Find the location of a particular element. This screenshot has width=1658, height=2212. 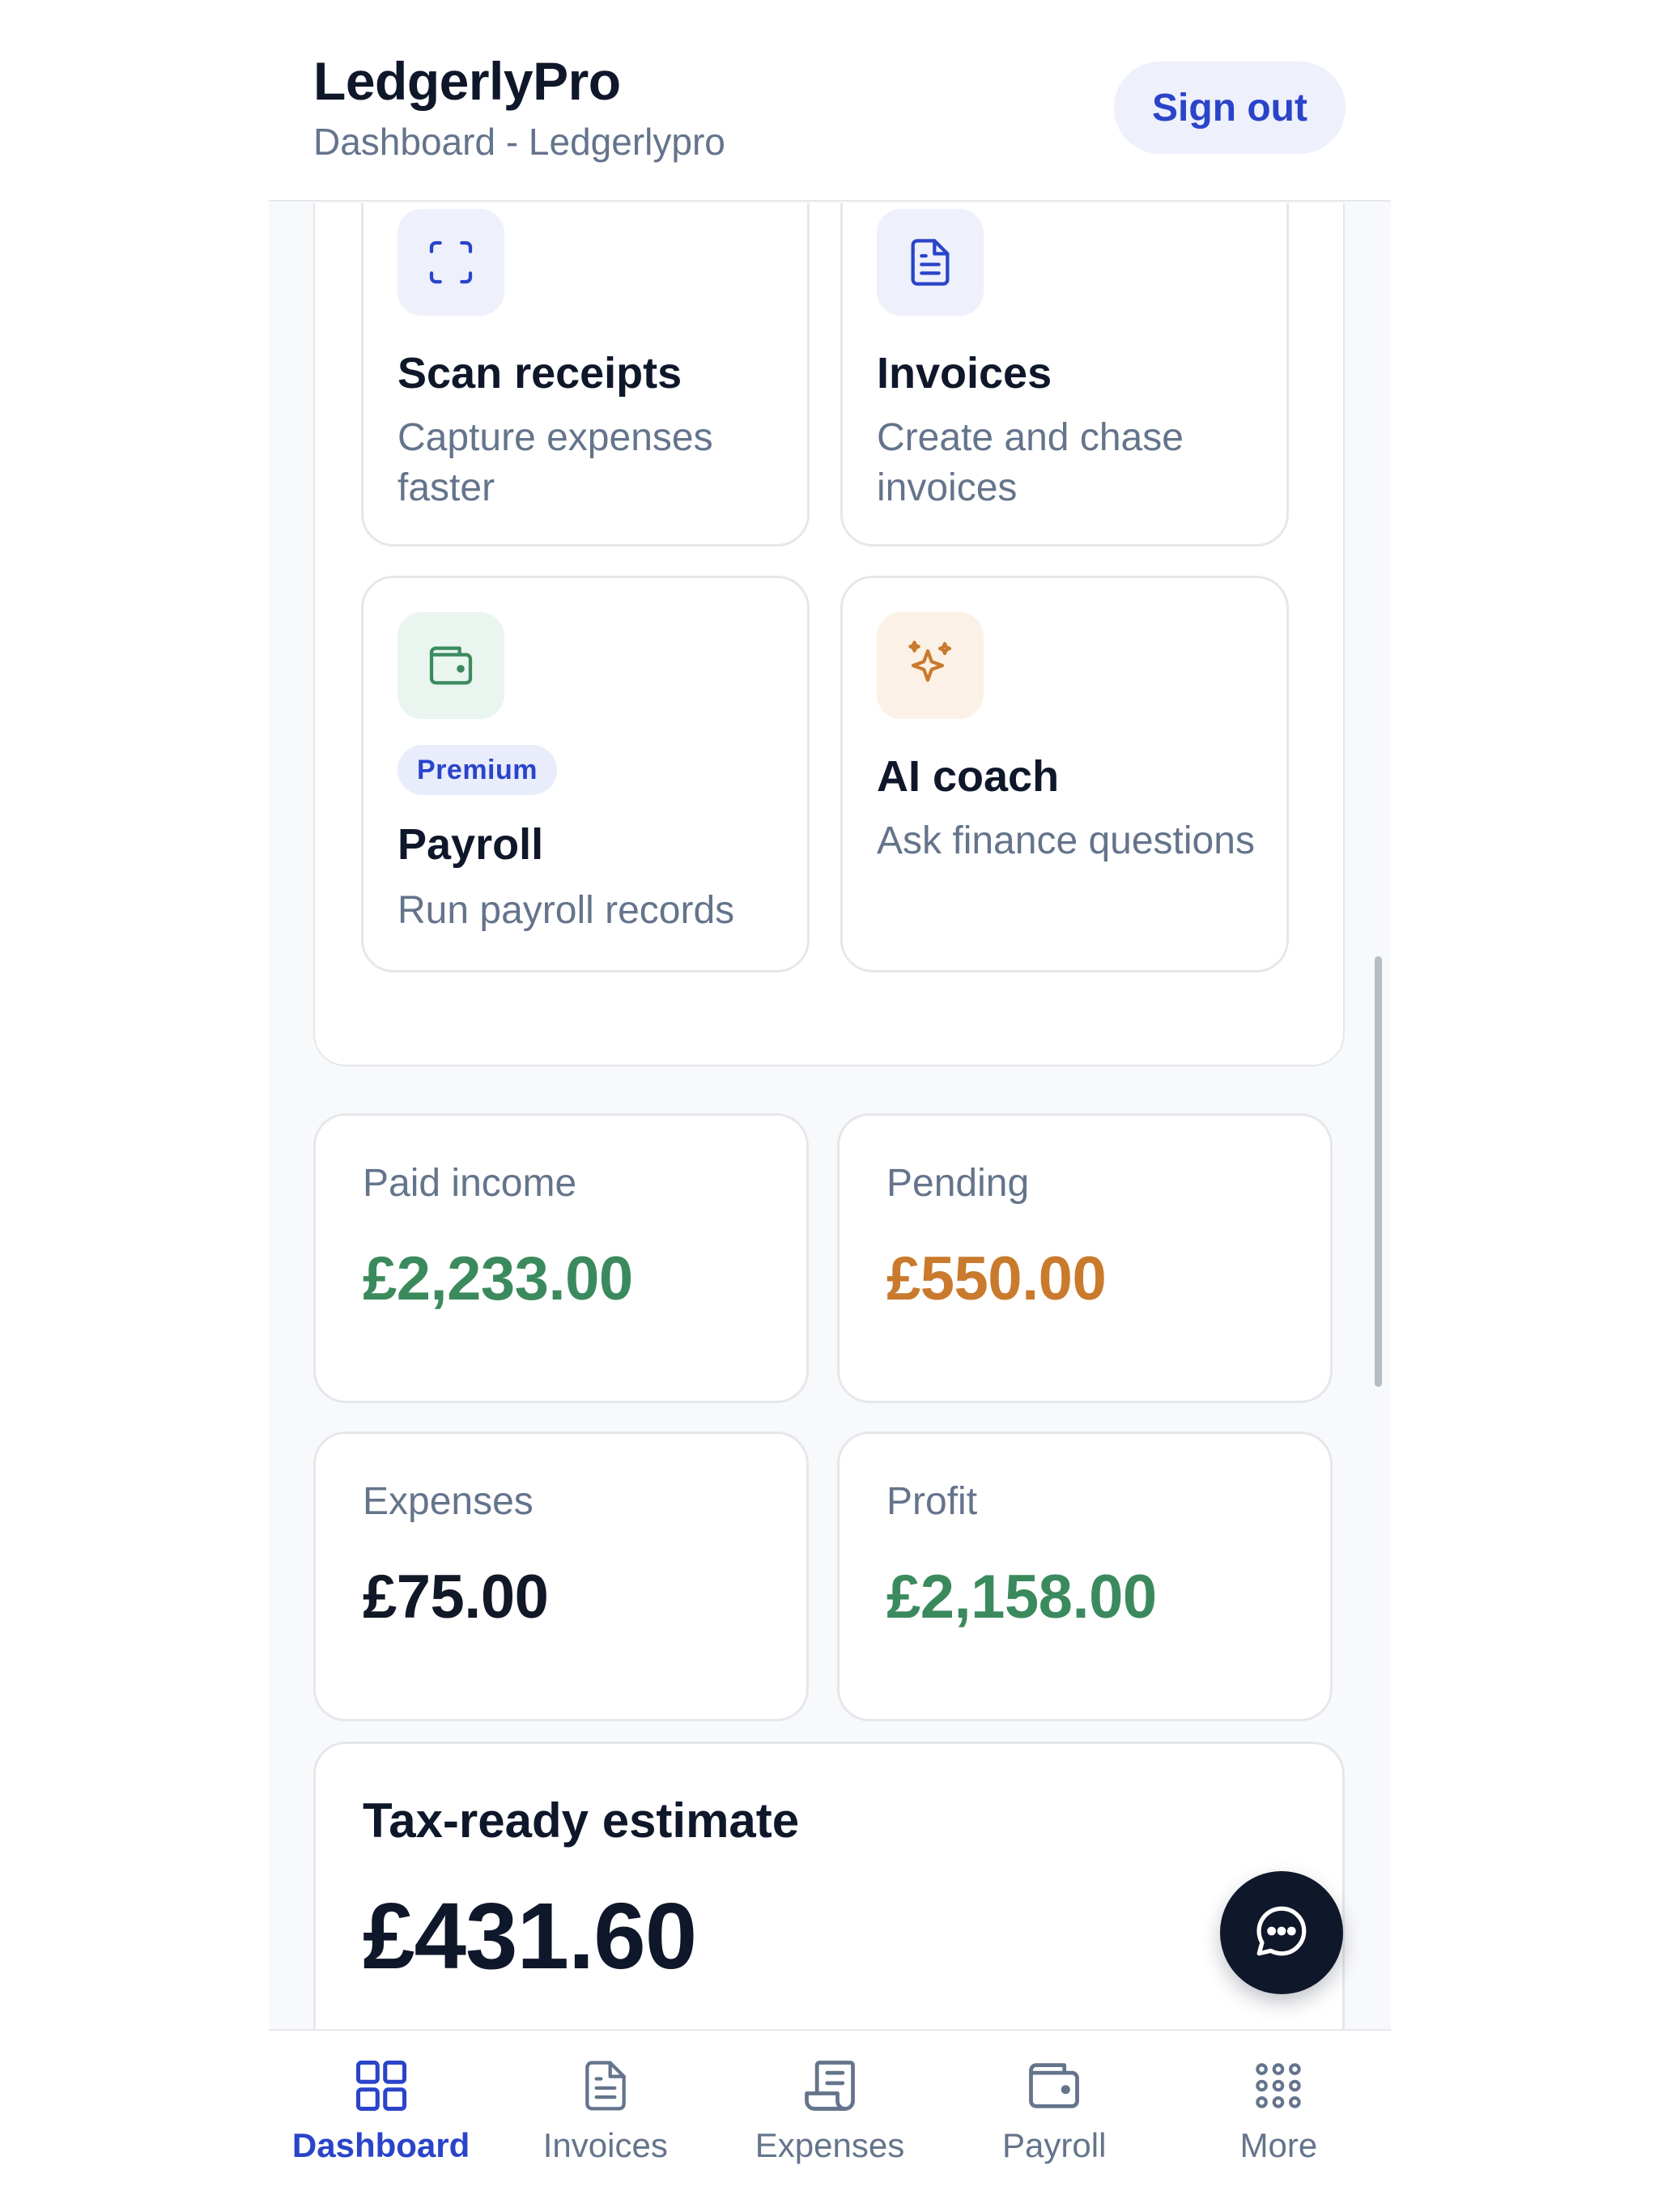

stat-card-profit: Profit £2,158.00 is located at coordinates (1085, 1576).